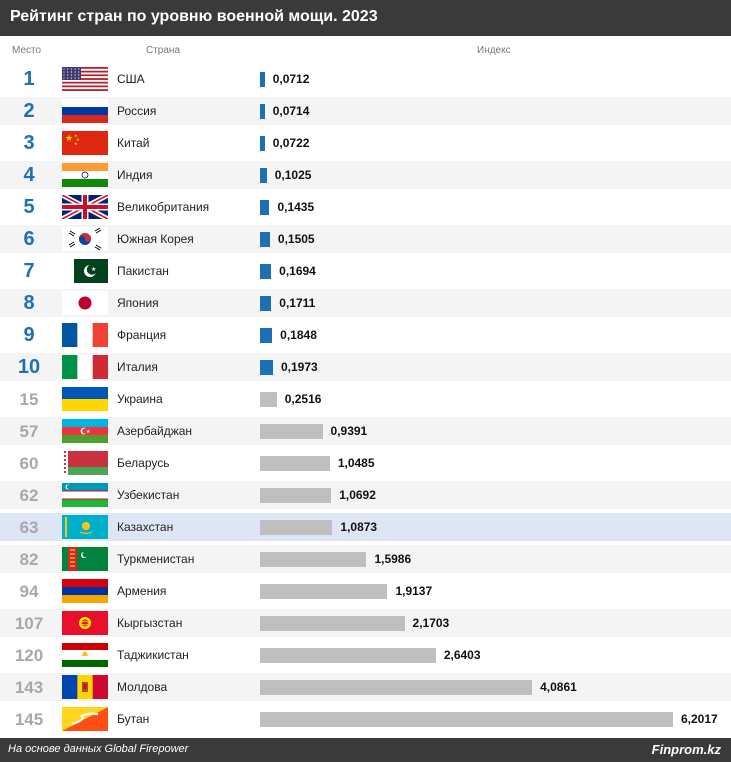  Describe the element at coordinates (365, 175) in the screenshot. I see `chart-row: 4 Индия 0,1025` at that location.